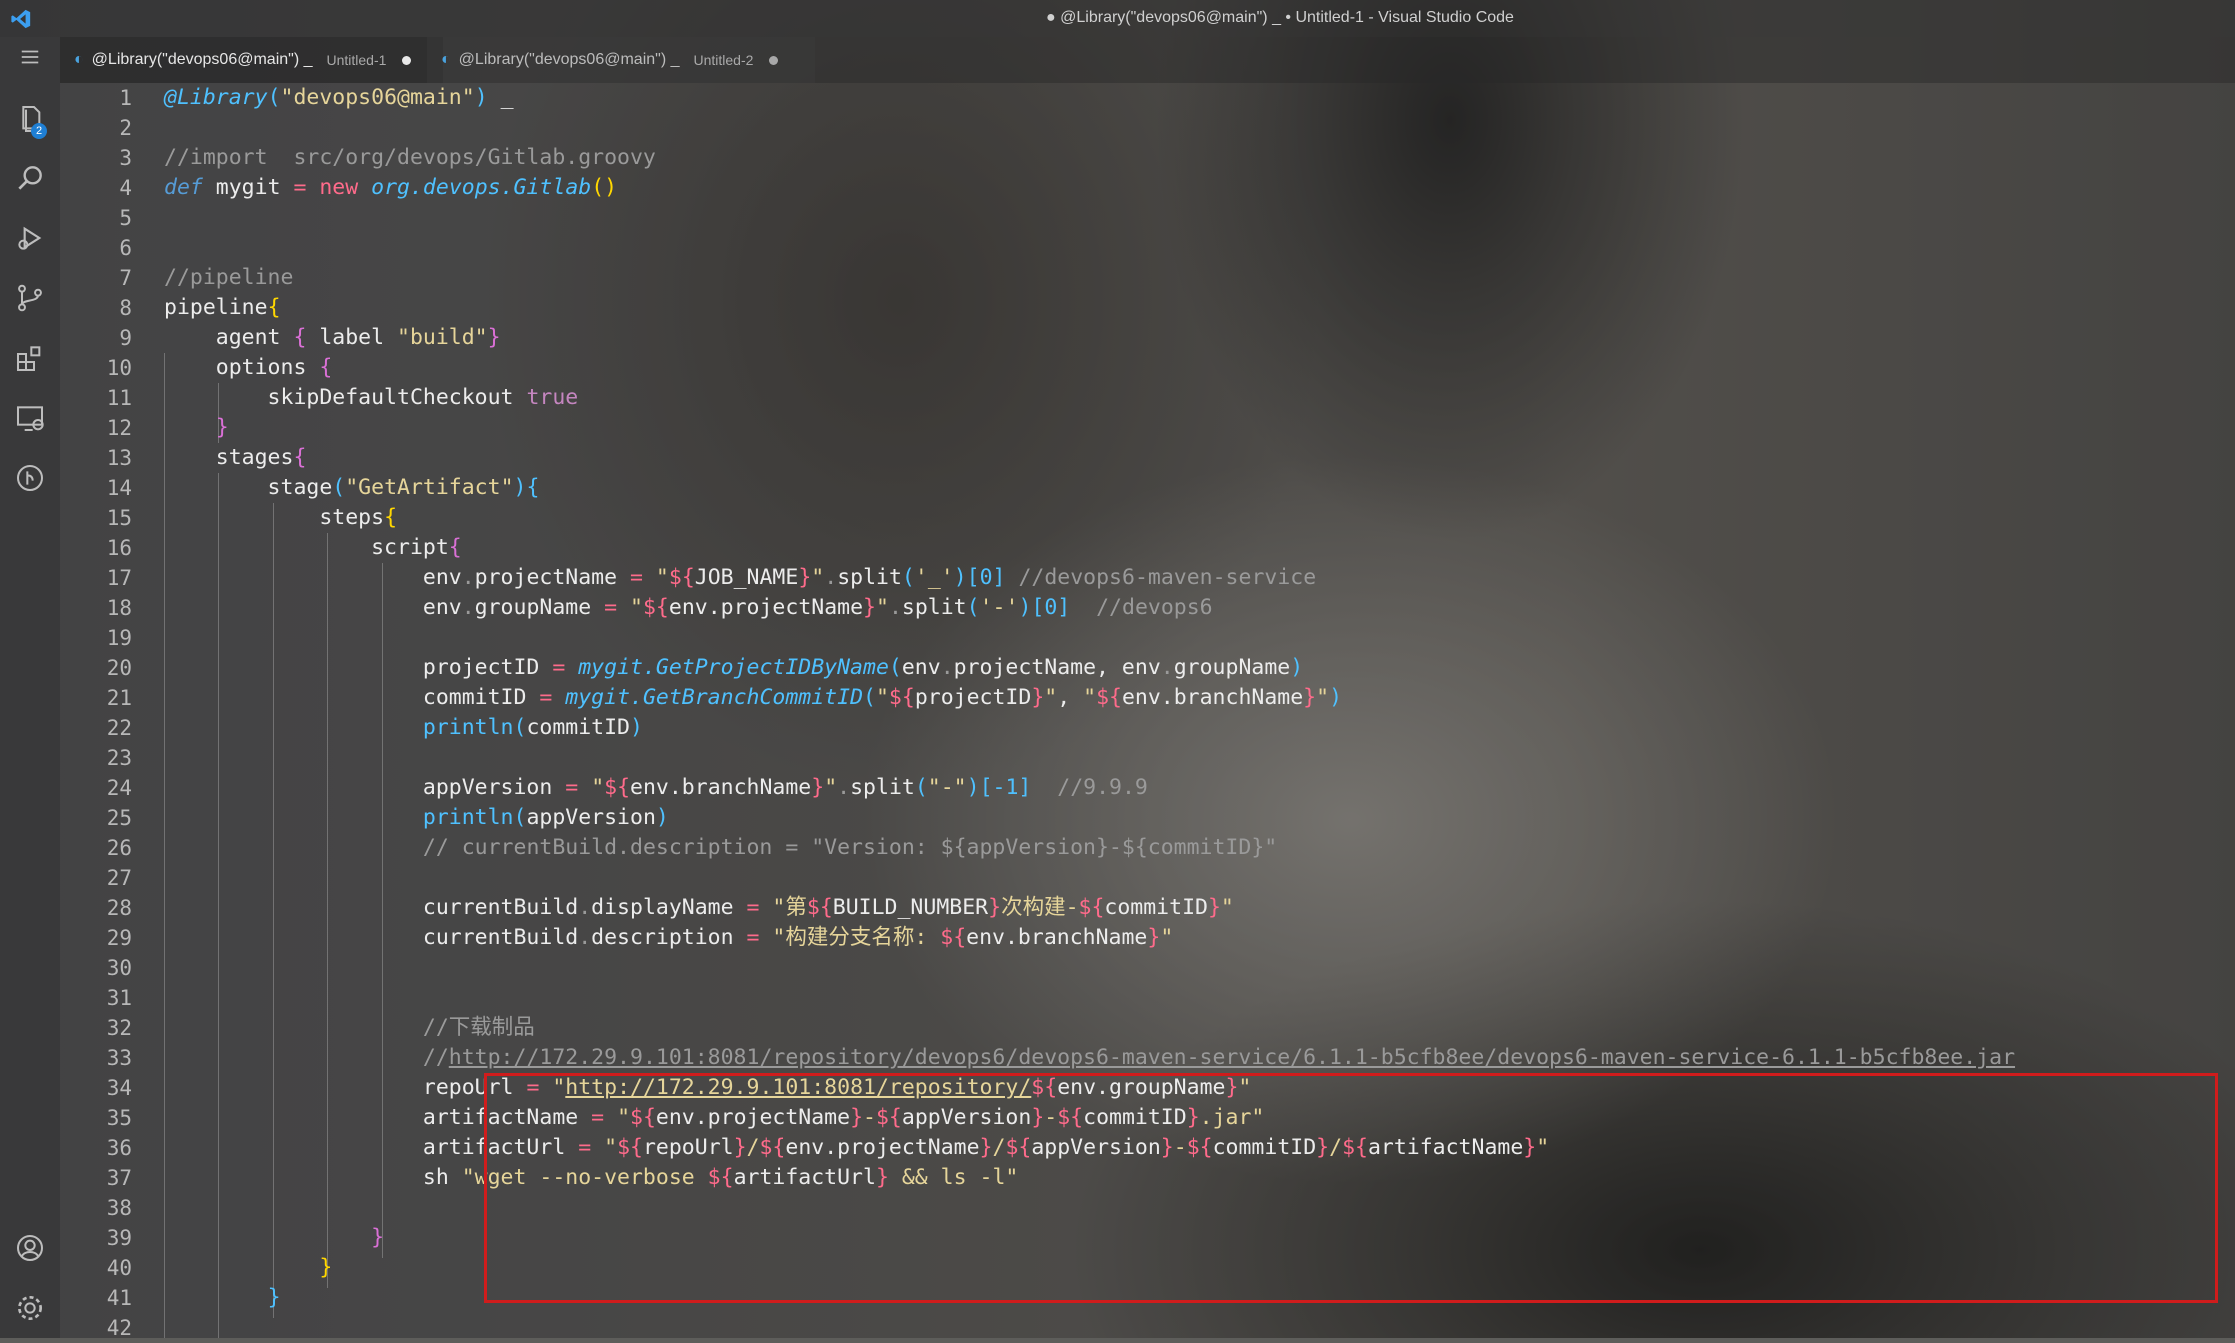 The width and height of the screenshot is (2235, 1343). What do you see at coordinates (934, 607) in the screenshot?
I see `code-token: split` at bounding box center [934, 607].